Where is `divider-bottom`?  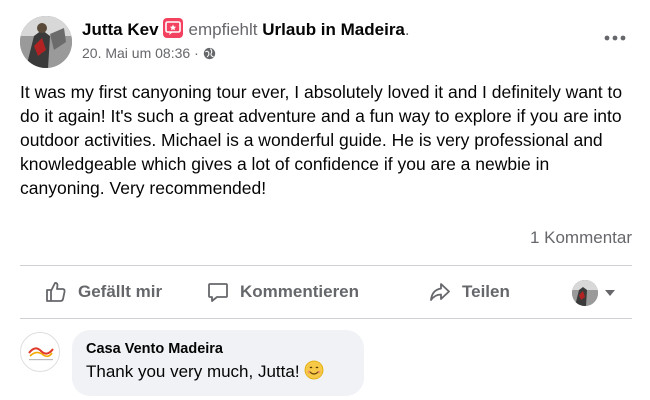 divider-bottom is located at coordinates (326, 318).